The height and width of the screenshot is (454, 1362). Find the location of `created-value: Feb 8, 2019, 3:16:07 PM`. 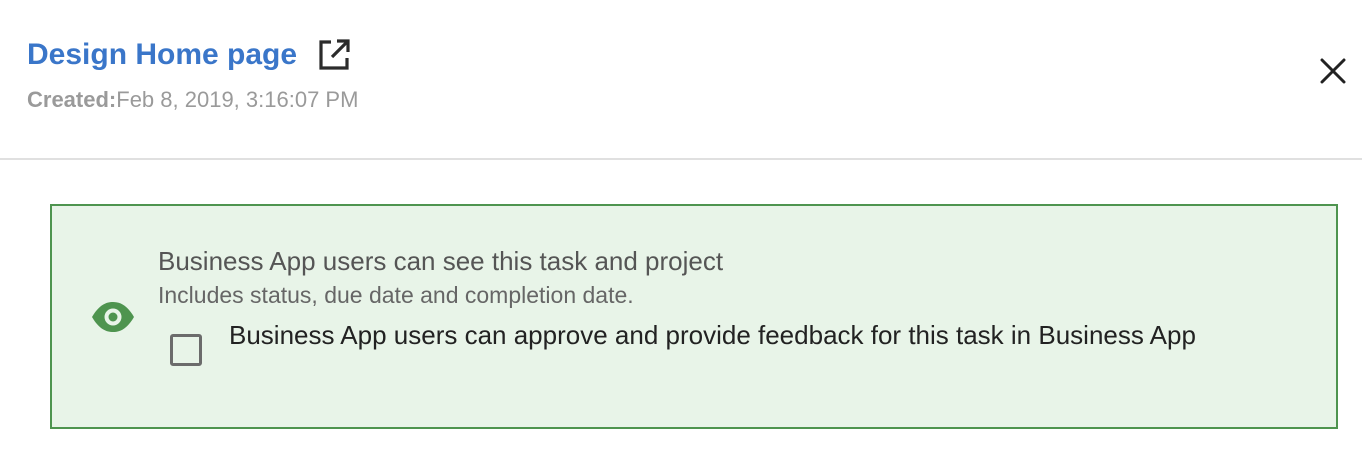

created-value: Feb 8, 2019, 3:16:07 PM is located at coordinates (237, 99).